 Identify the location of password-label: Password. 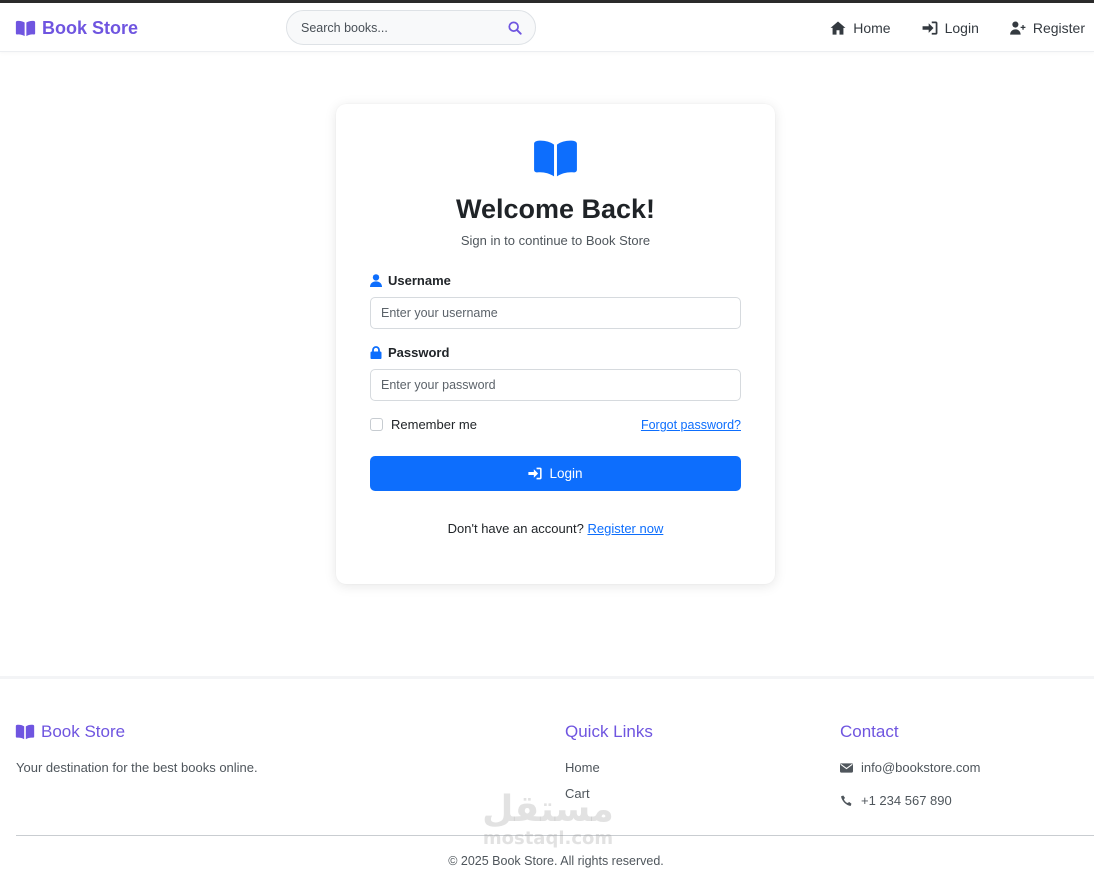
(409, 352).